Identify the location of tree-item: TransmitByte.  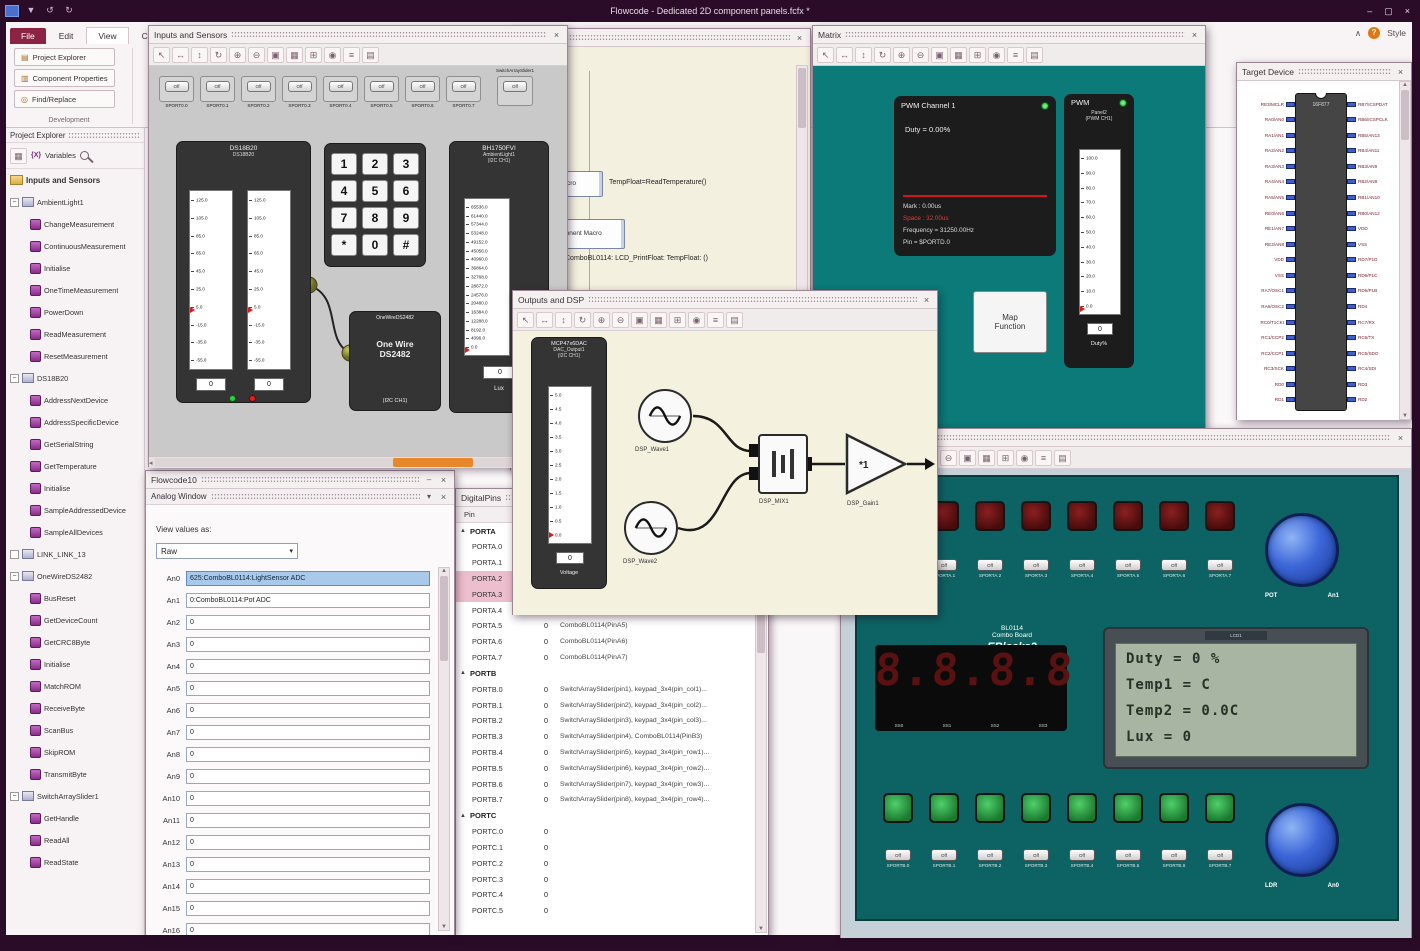
(75, 774).